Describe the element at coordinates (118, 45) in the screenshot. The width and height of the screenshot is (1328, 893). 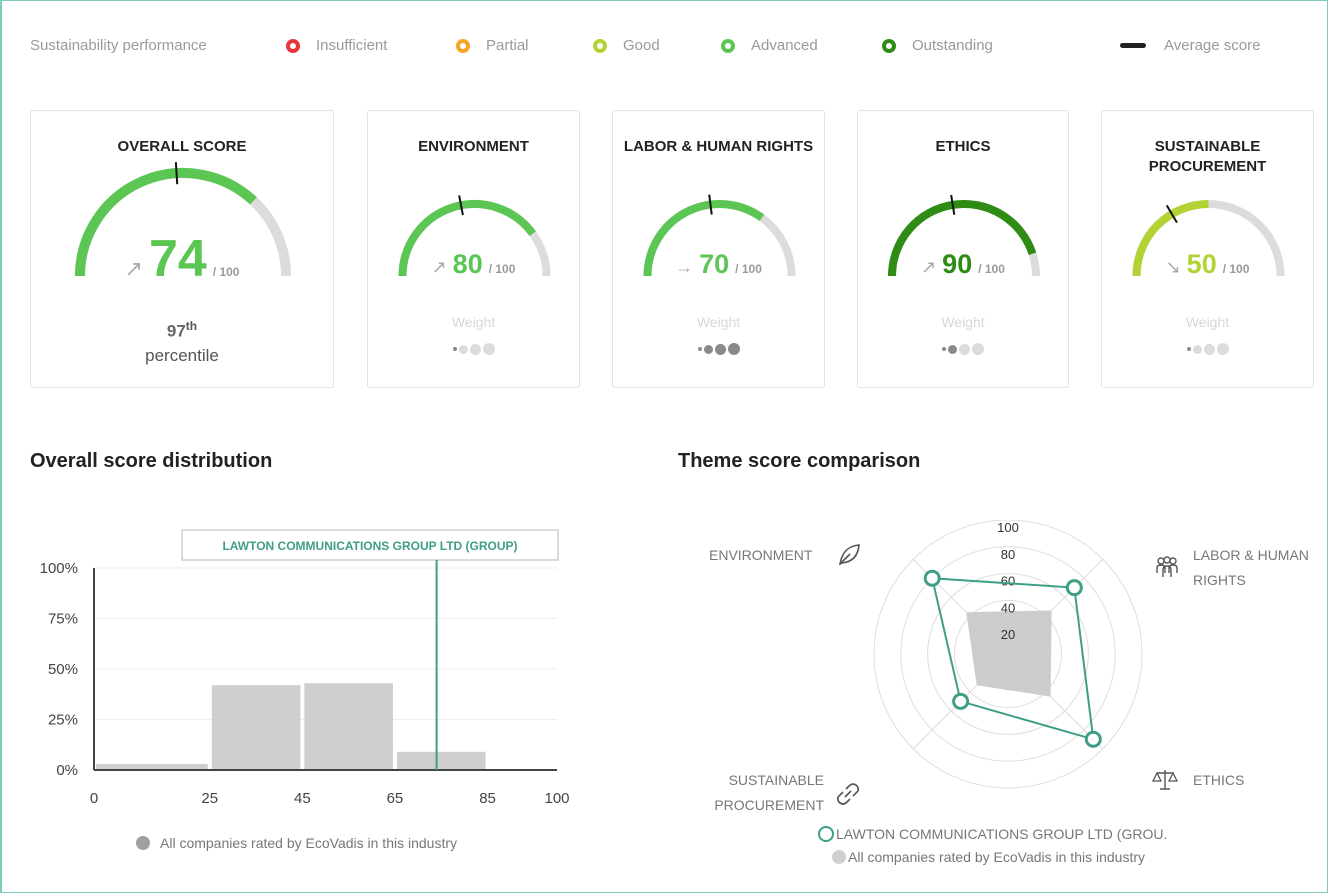
I see `legend-title: Sustainability performance` at that location.